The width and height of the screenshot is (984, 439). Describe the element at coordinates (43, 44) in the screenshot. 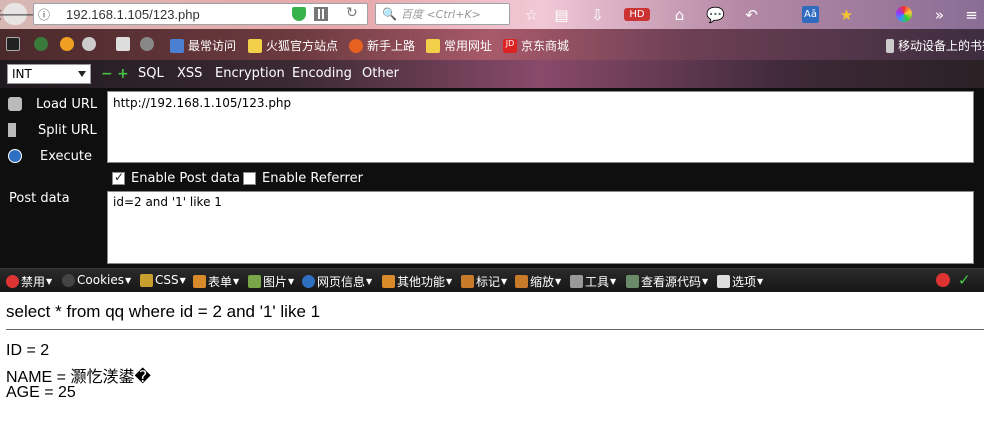

I see `extension-icon` at that location.